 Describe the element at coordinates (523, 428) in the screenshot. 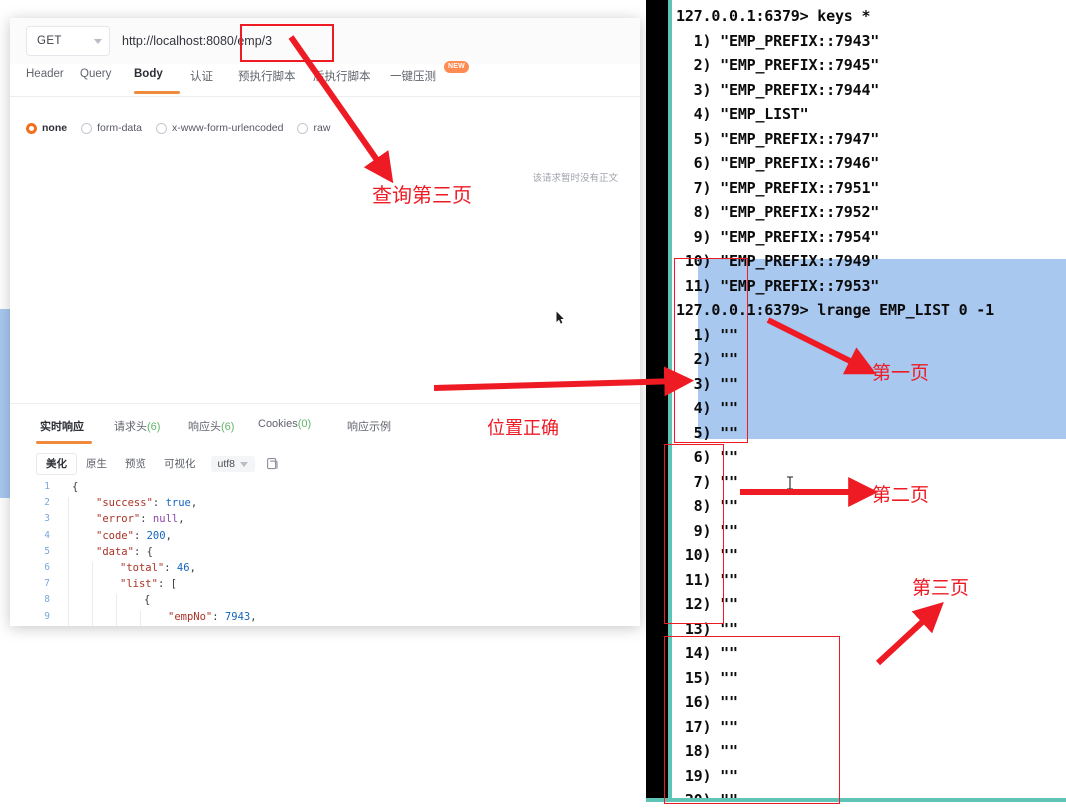

I see `annotation-position-correct: 位置正确` at that location.